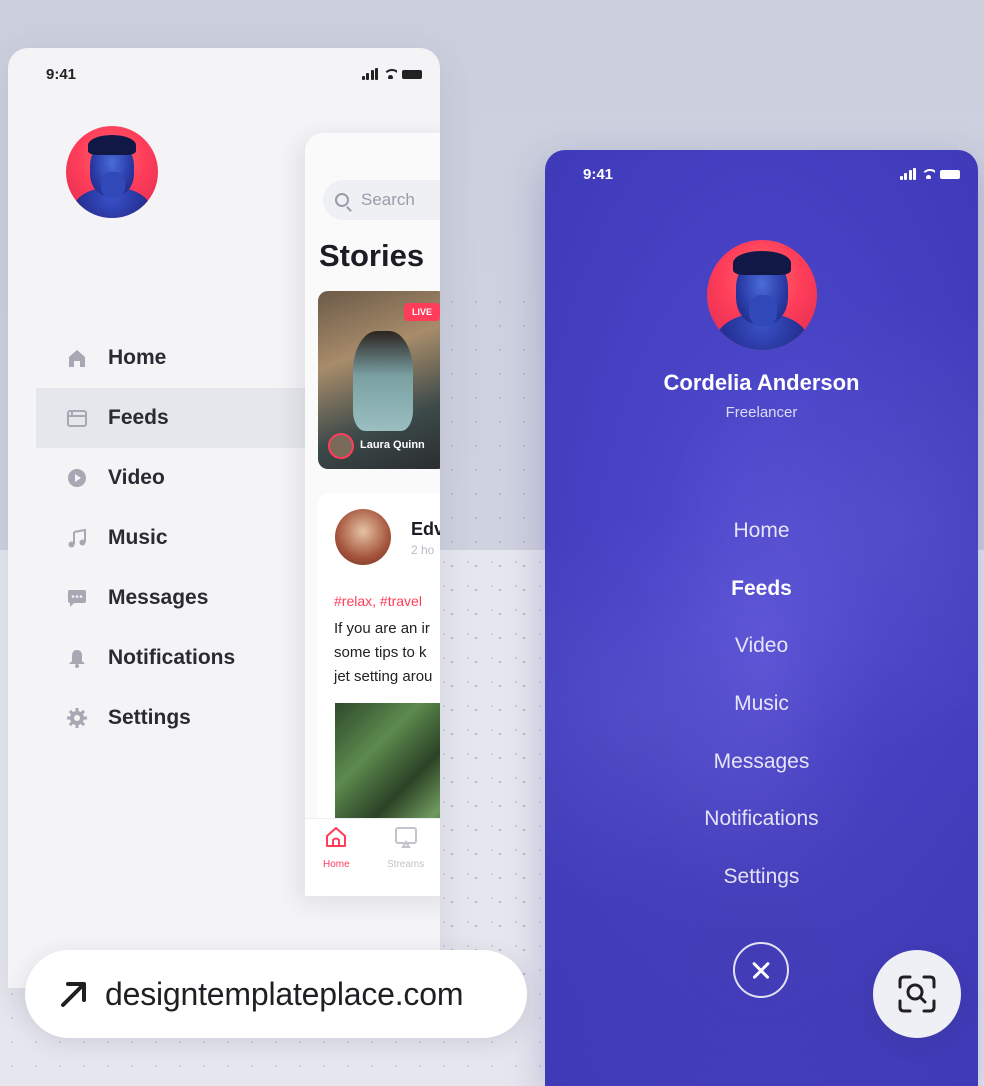 The image size is (984, 1086). What do you see at coordinates (77, 418) in the screenshot?
I see `feeds-icon` at bounding box center [77, 418].